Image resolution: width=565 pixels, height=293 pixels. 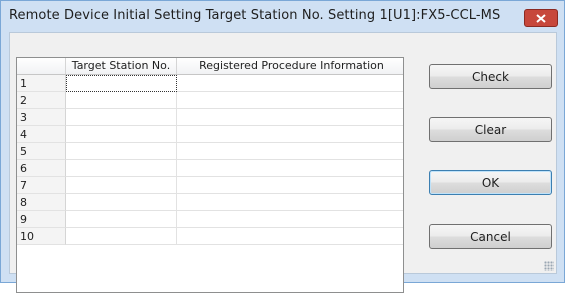 I want to click on resize-grip, so click(x=549, y=266).